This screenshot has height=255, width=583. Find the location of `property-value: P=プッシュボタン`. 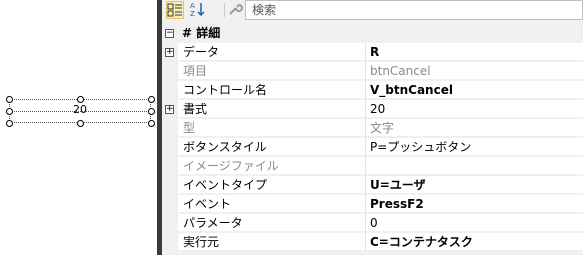

property-value: P=プッシュボタン is located at coordinates (474, 147).